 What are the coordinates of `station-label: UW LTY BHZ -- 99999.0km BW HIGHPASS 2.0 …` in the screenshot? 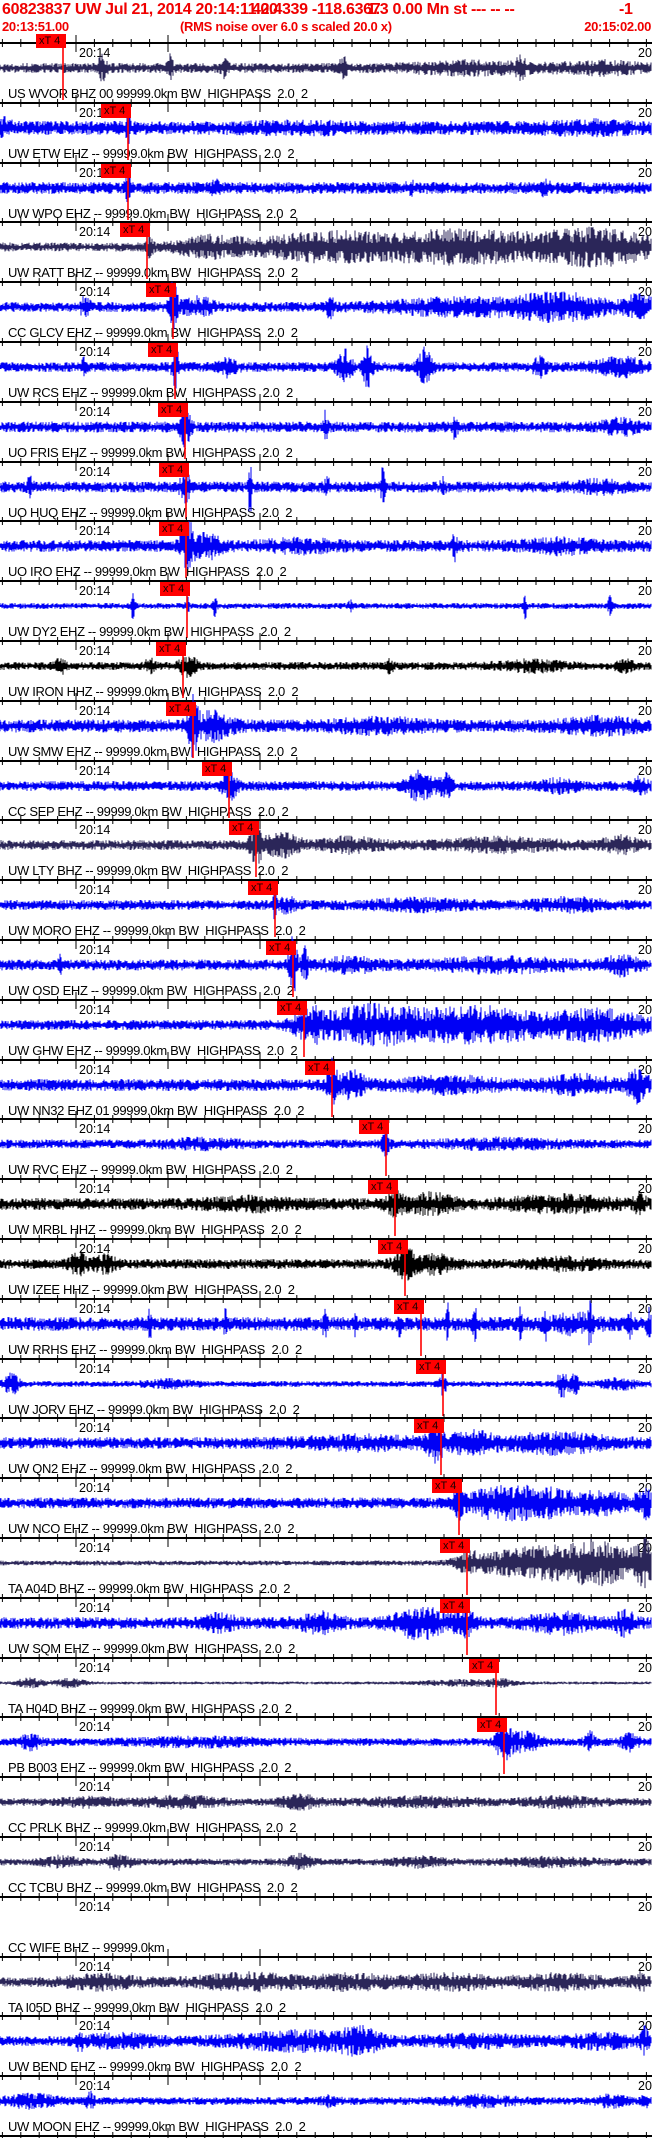 It's located at (148, 870).